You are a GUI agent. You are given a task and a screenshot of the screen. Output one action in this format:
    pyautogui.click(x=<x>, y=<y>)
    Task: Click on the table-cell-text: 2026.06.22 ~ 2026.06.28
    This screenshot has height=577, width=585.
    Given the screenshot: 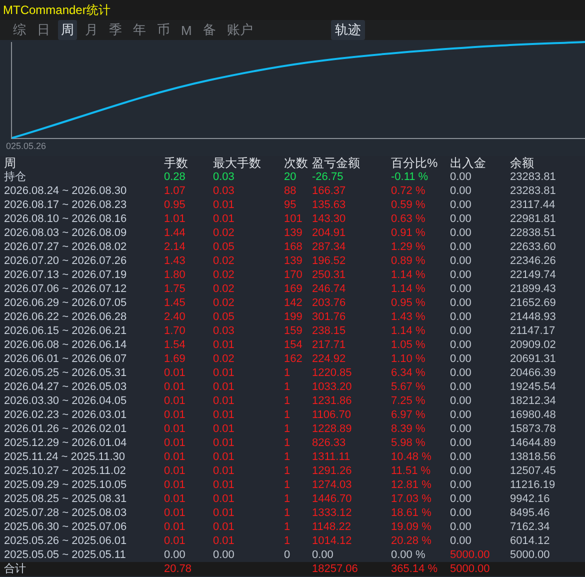 What is the action you would take?
    pyautogui.click(x=66, y=317)
    